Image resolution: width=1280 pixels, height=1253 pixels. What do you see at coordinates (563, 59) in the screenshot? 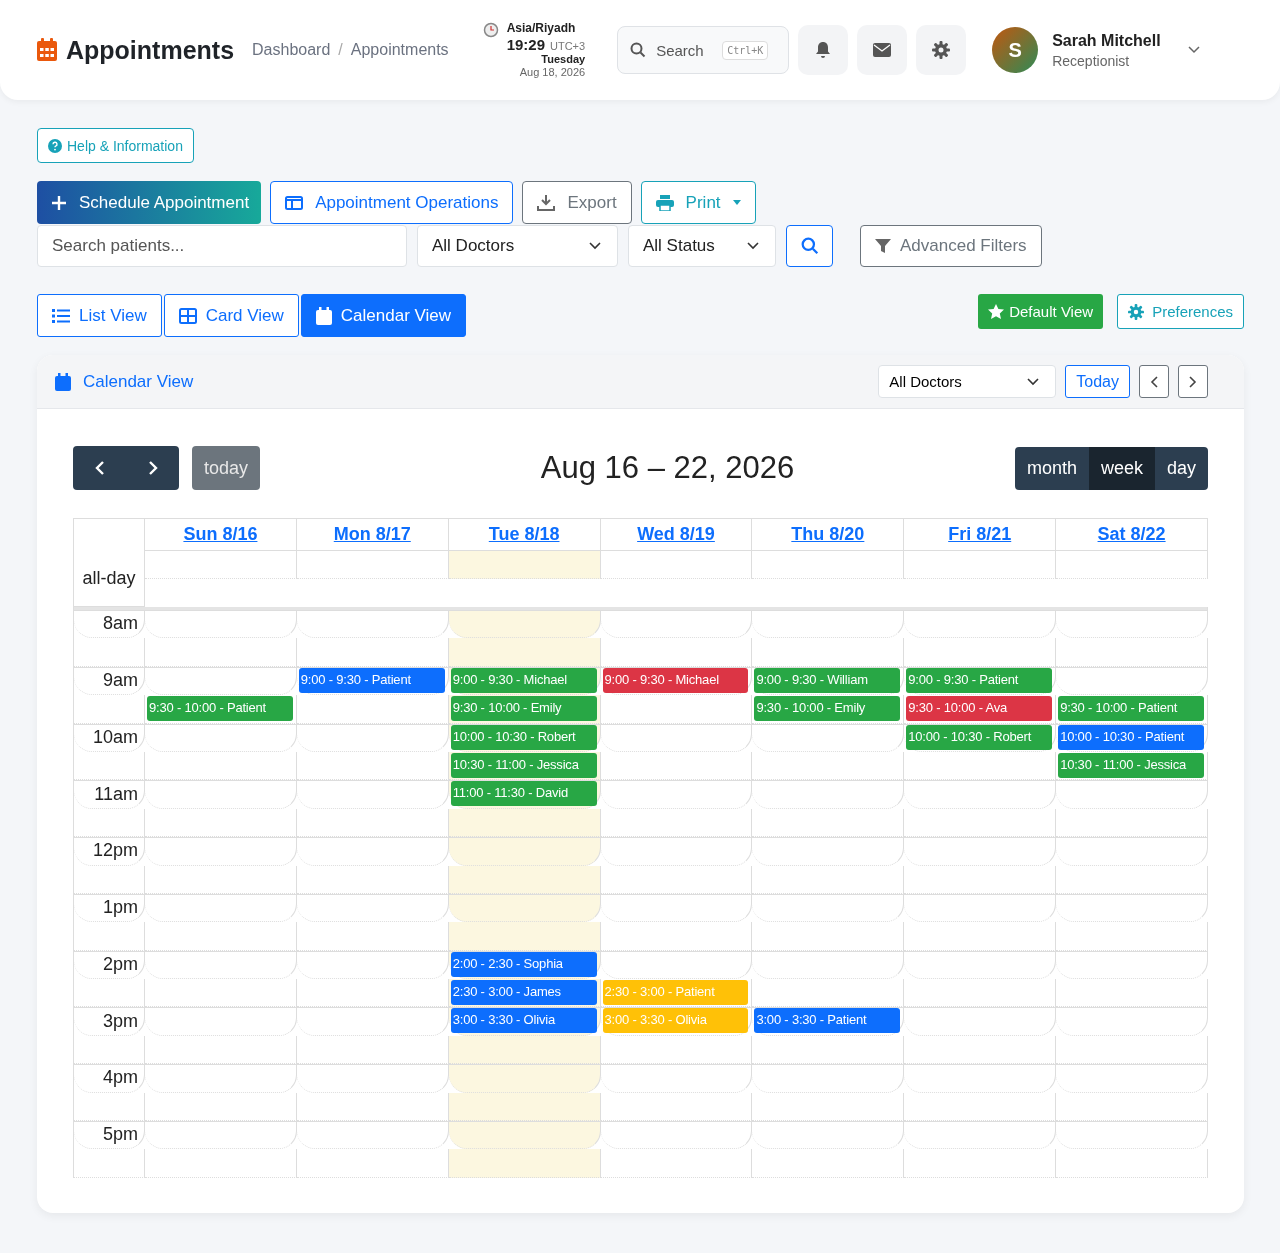
I see `weekday-label: Tuesday` at bounding box center [563, 59].